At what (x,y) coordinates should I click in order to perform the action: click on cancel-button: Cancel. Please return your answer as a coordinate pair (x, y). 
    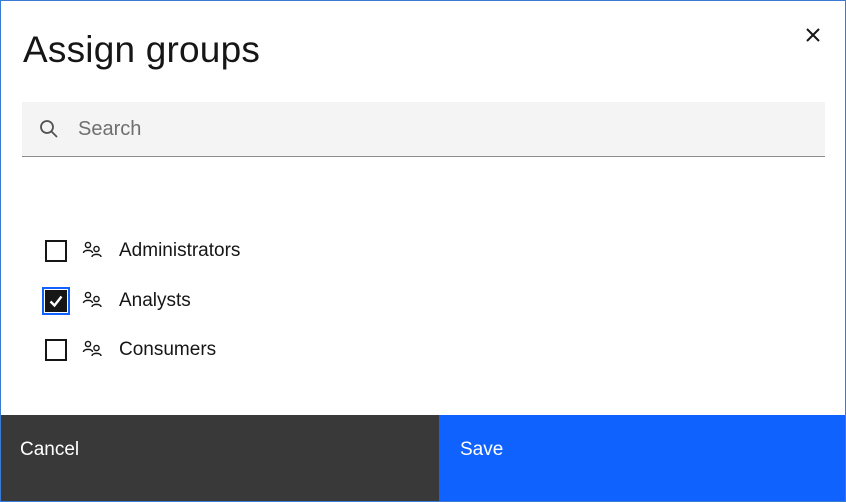
    Looking at the image, I should click on (220, 458).